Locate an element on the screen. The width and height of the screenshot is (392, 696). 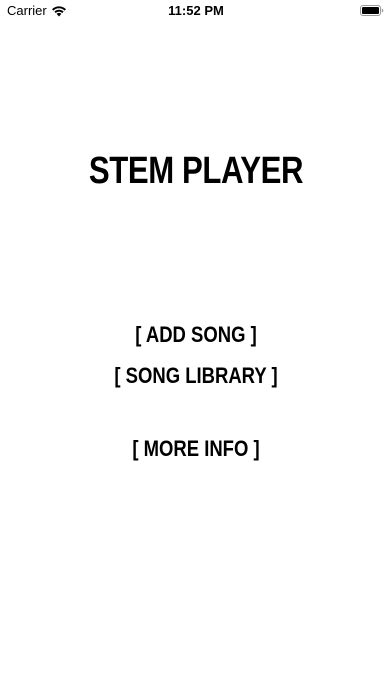
more-info-button: [ MORE INFO ] is located at coordinates (195, 449).